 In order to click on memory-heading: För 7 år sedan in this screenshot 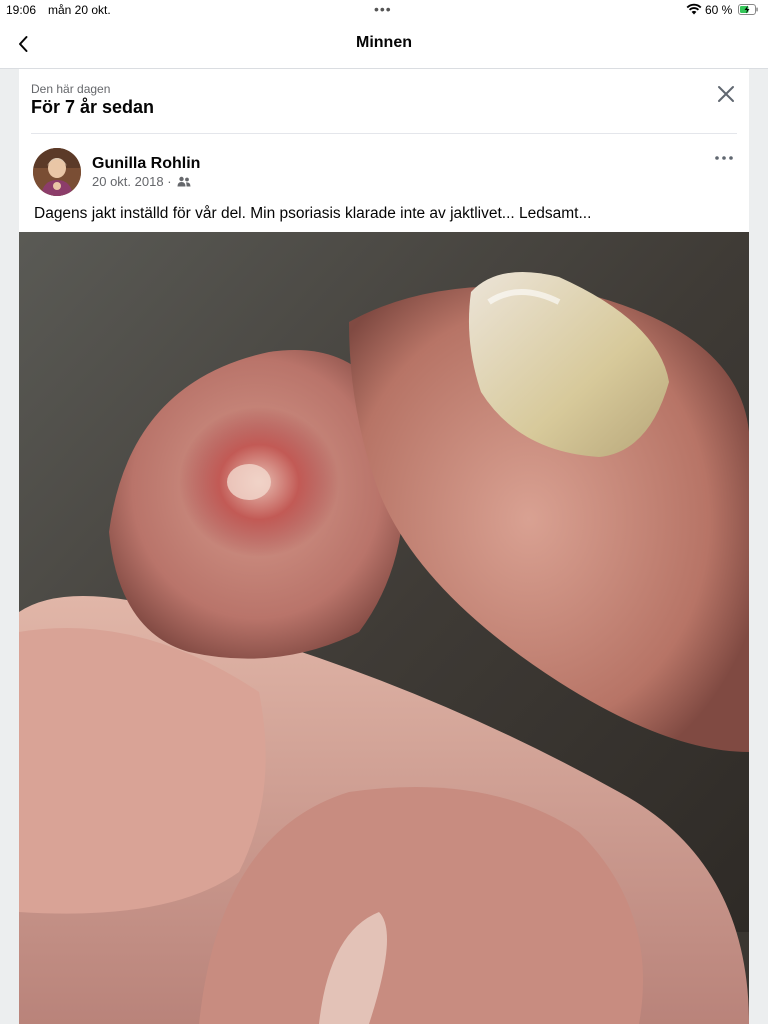, I will do `click(93, 107)`.